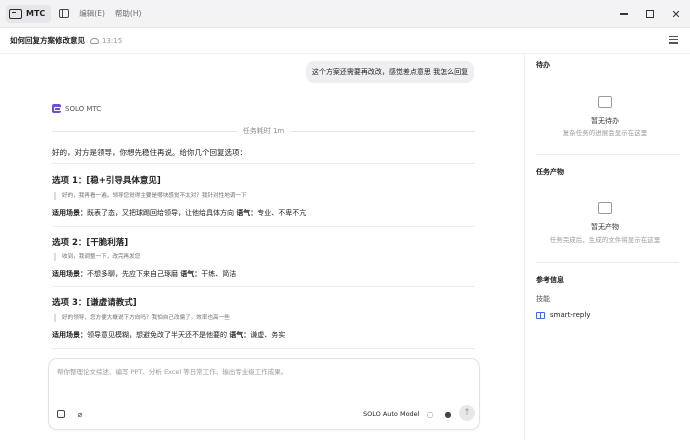 This screenshot has width=690, height=440. What do you see at coordinates (150, 196) in the screenshot?
I see `option-1-quote: 好的，我再看一遍。领导您觉得主要是哪块感觉不太对？我针对性地调一下` at bounding box center [150, 196].